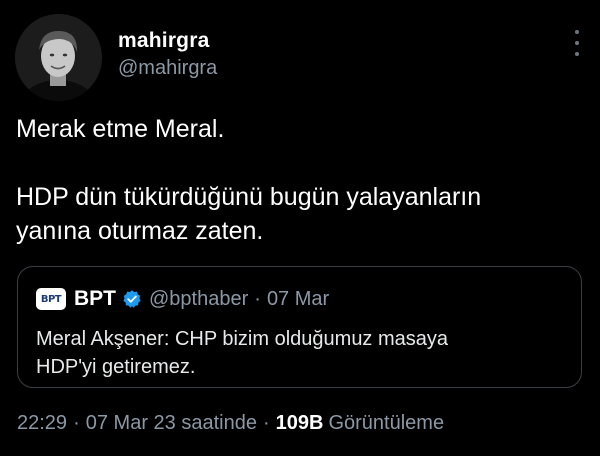  I want to click on views-count: 109B, so click(300, 423).